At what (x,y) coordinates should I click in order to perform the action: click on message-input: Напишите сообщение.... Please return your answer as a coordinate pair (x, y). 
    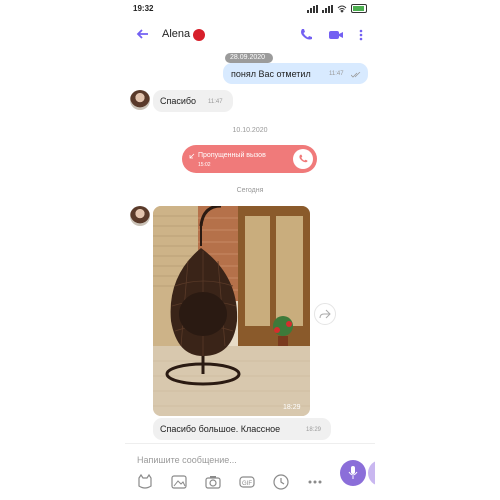
    Looking at the image, I should click on (187, 460).